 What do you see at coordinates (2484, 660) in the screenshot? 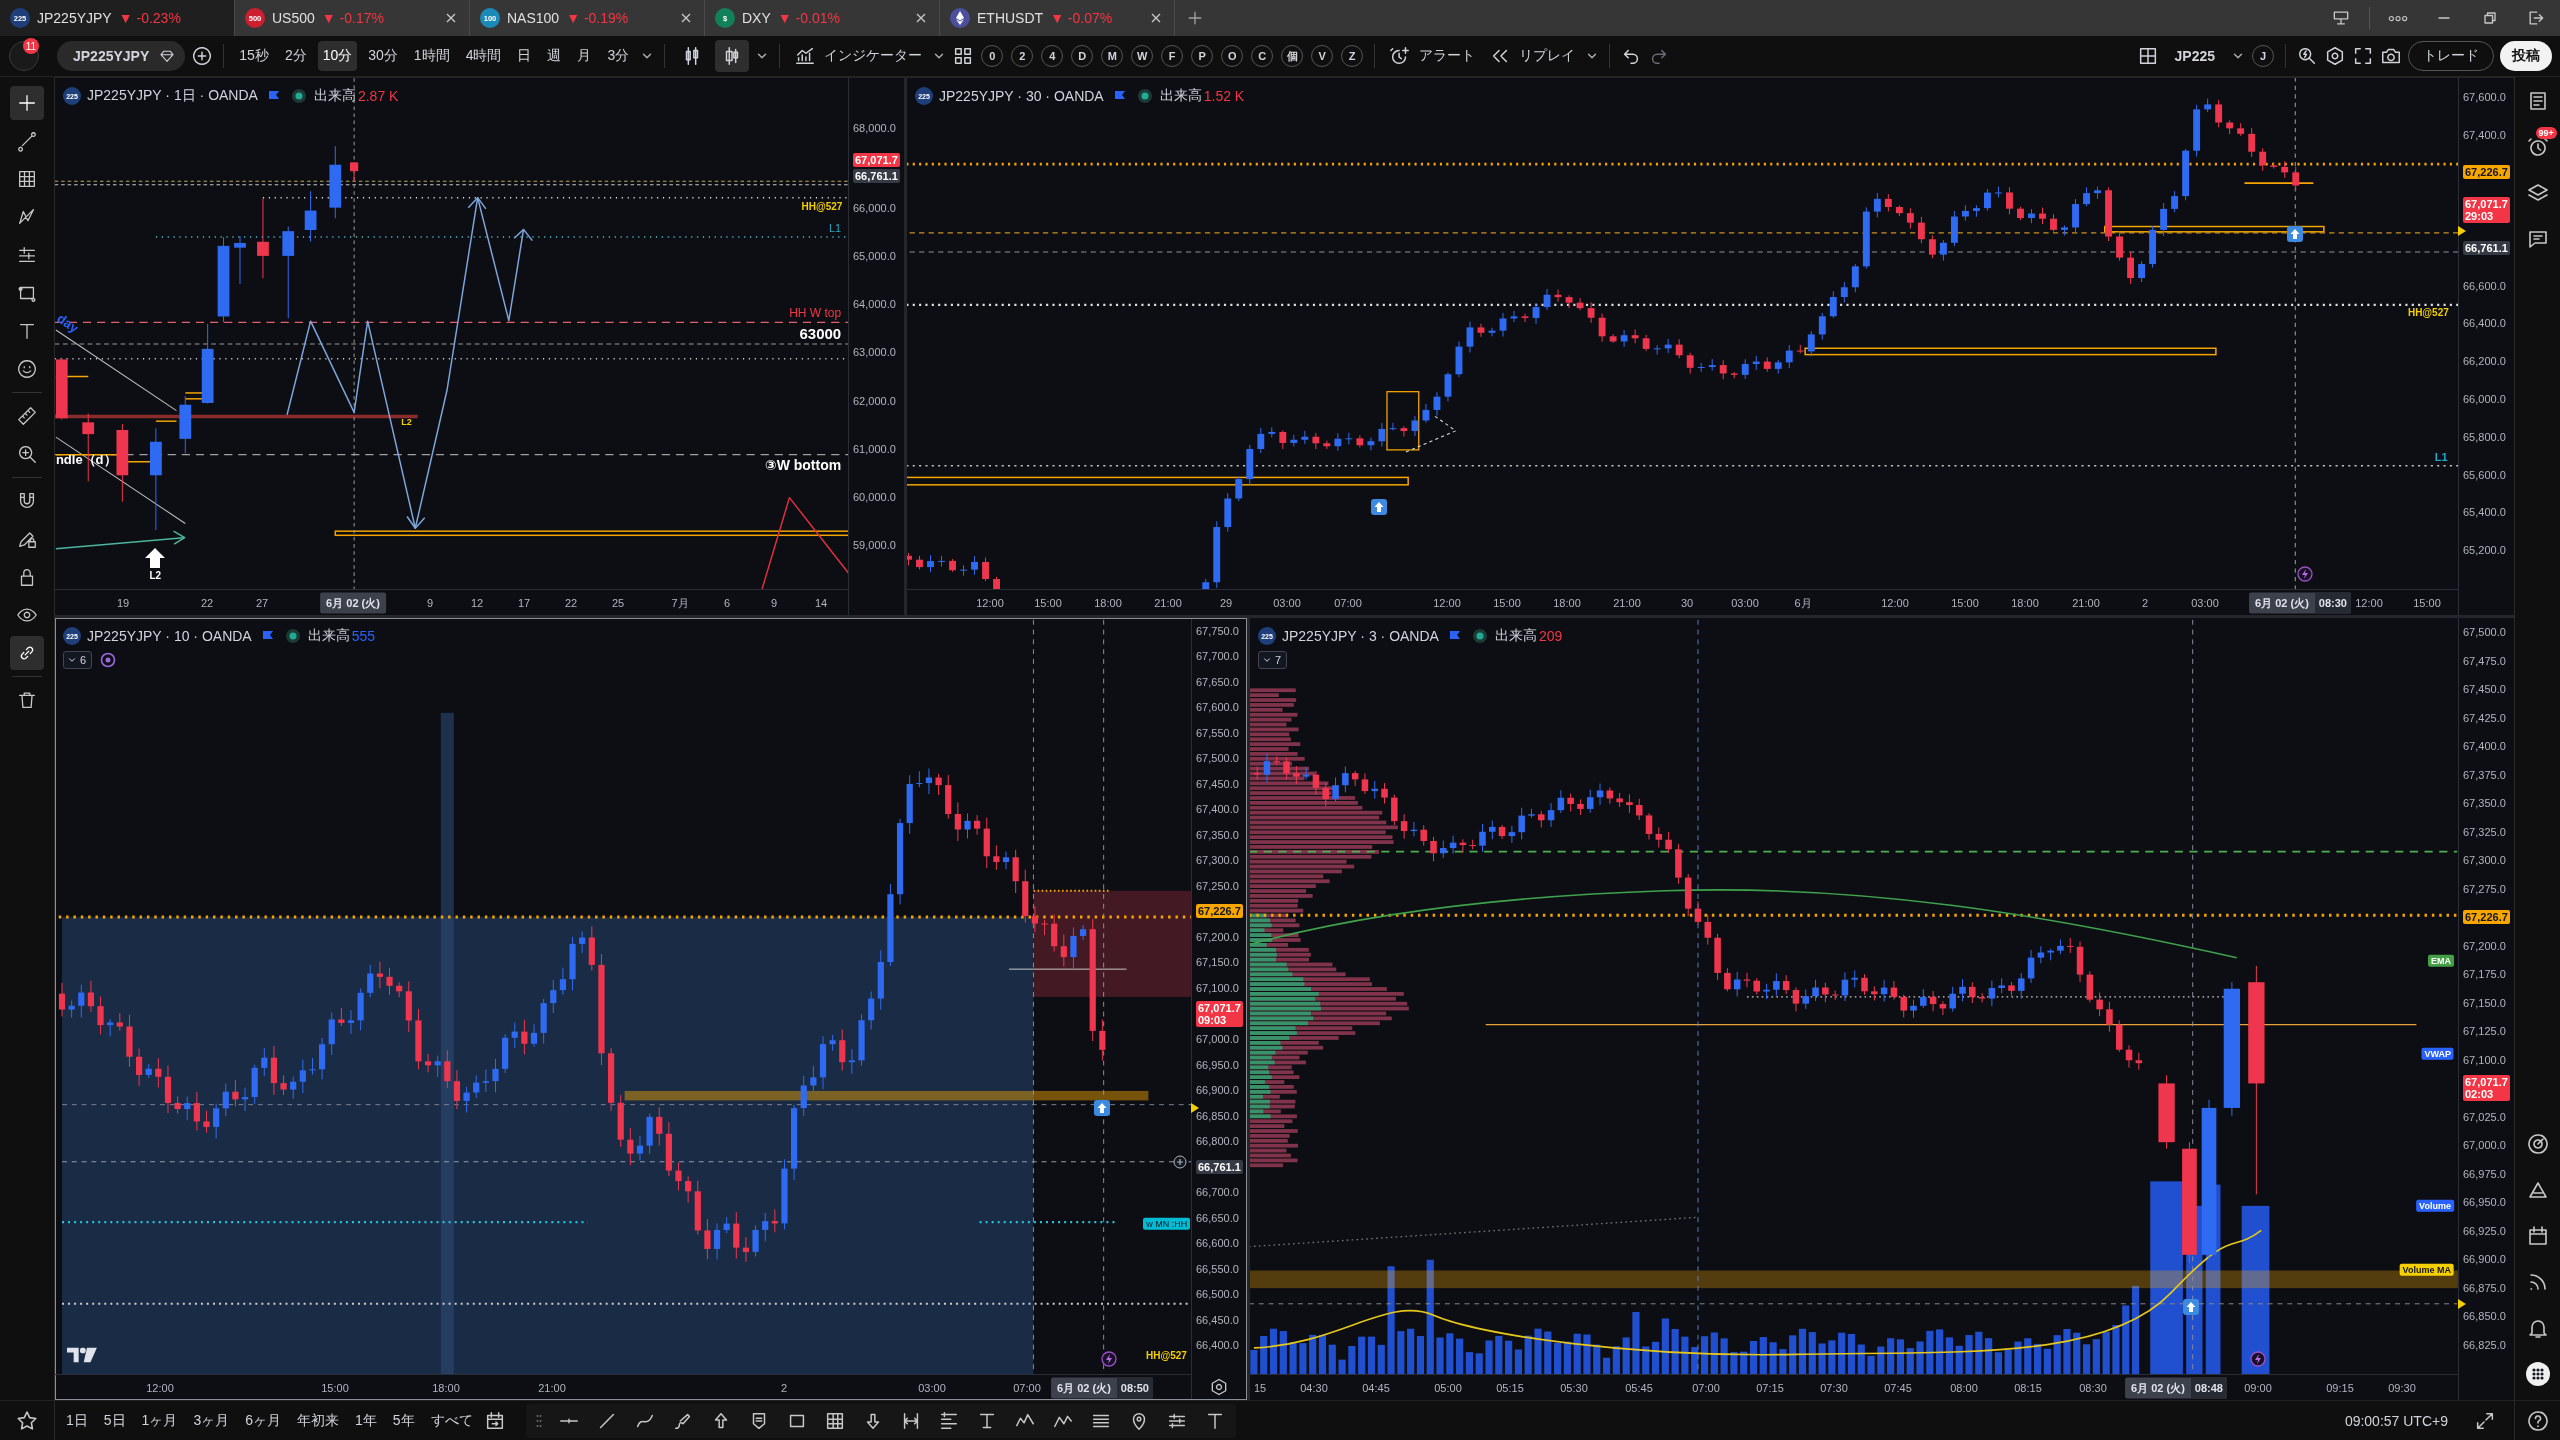
I see `price-label: 67,475.0` at bounding box center [2484, 660].